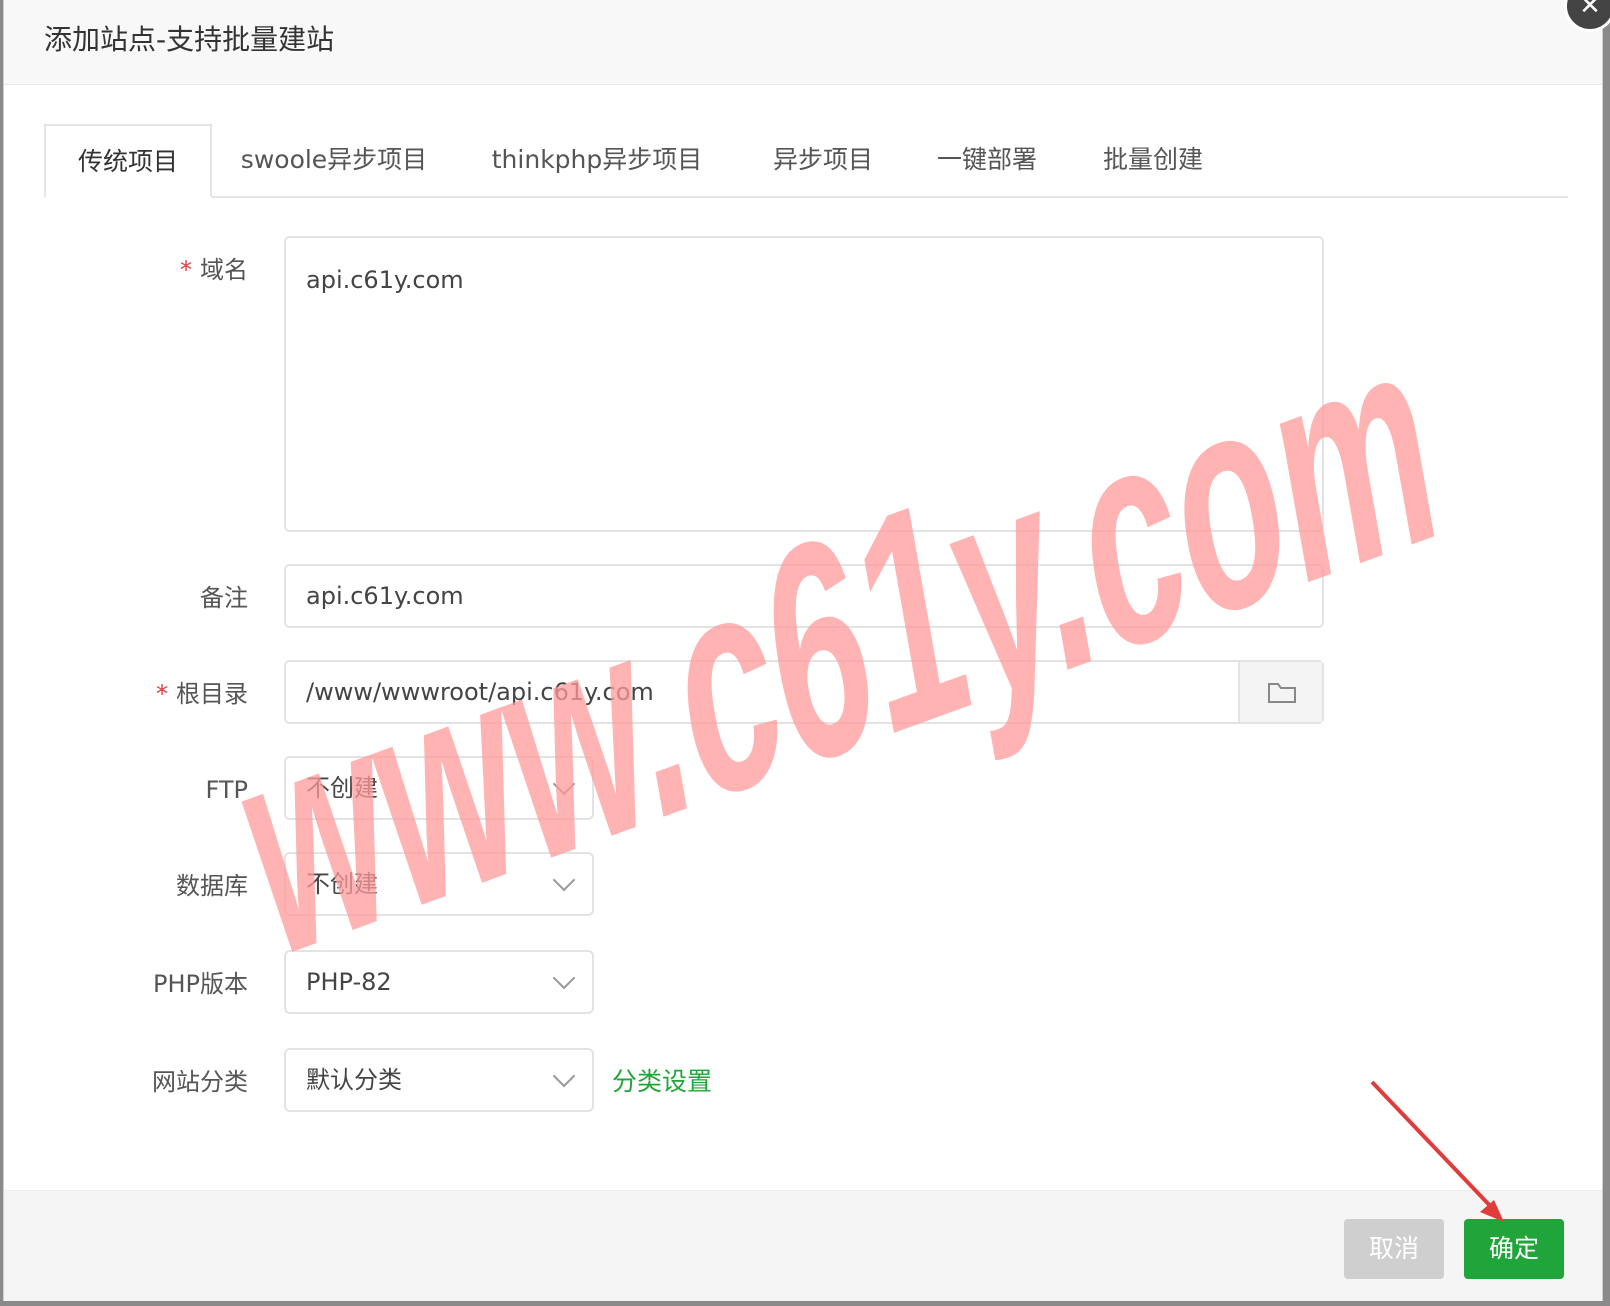 This screenshot has width=1610, height=1306. What do you see at coordinates (803, 1245) in the screenshot?
I see `dialog-footer: 取消 确定` at bounding box center [803, 1245].